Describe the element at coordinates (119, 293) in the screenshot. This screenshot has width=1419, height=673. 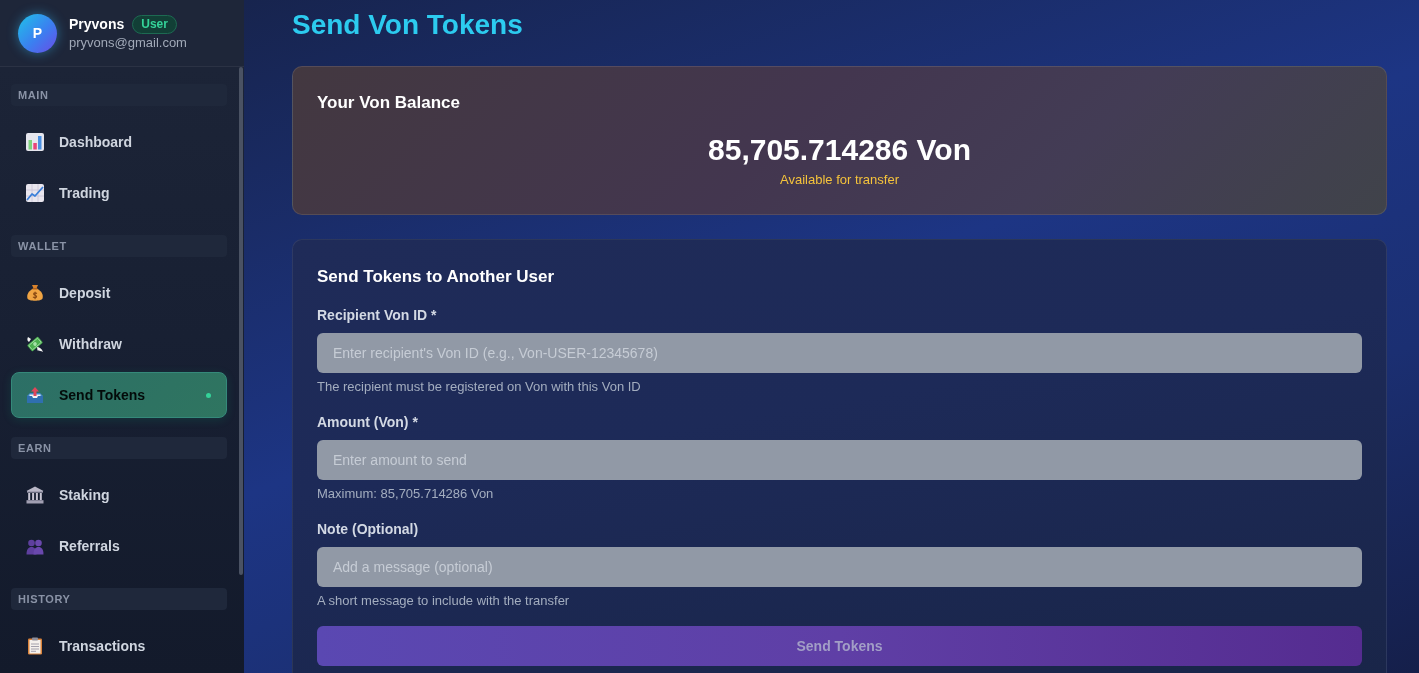
I see `nav-item: Deposit` at that location.